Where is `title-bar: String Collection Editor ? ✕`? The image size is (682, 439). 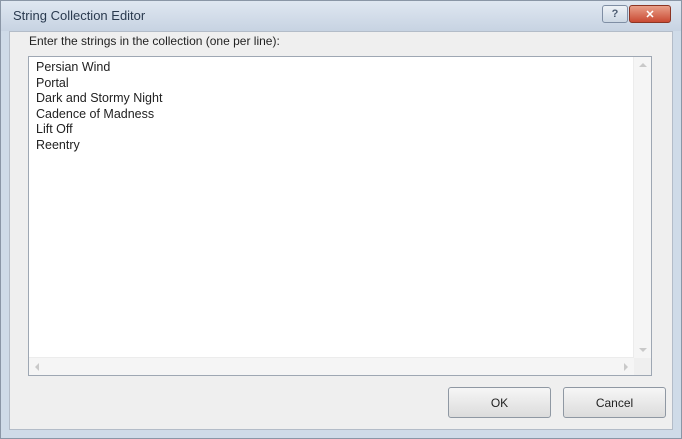 title-bar: String Collection Editor ? ✕ is located at coordinates (341, 16).